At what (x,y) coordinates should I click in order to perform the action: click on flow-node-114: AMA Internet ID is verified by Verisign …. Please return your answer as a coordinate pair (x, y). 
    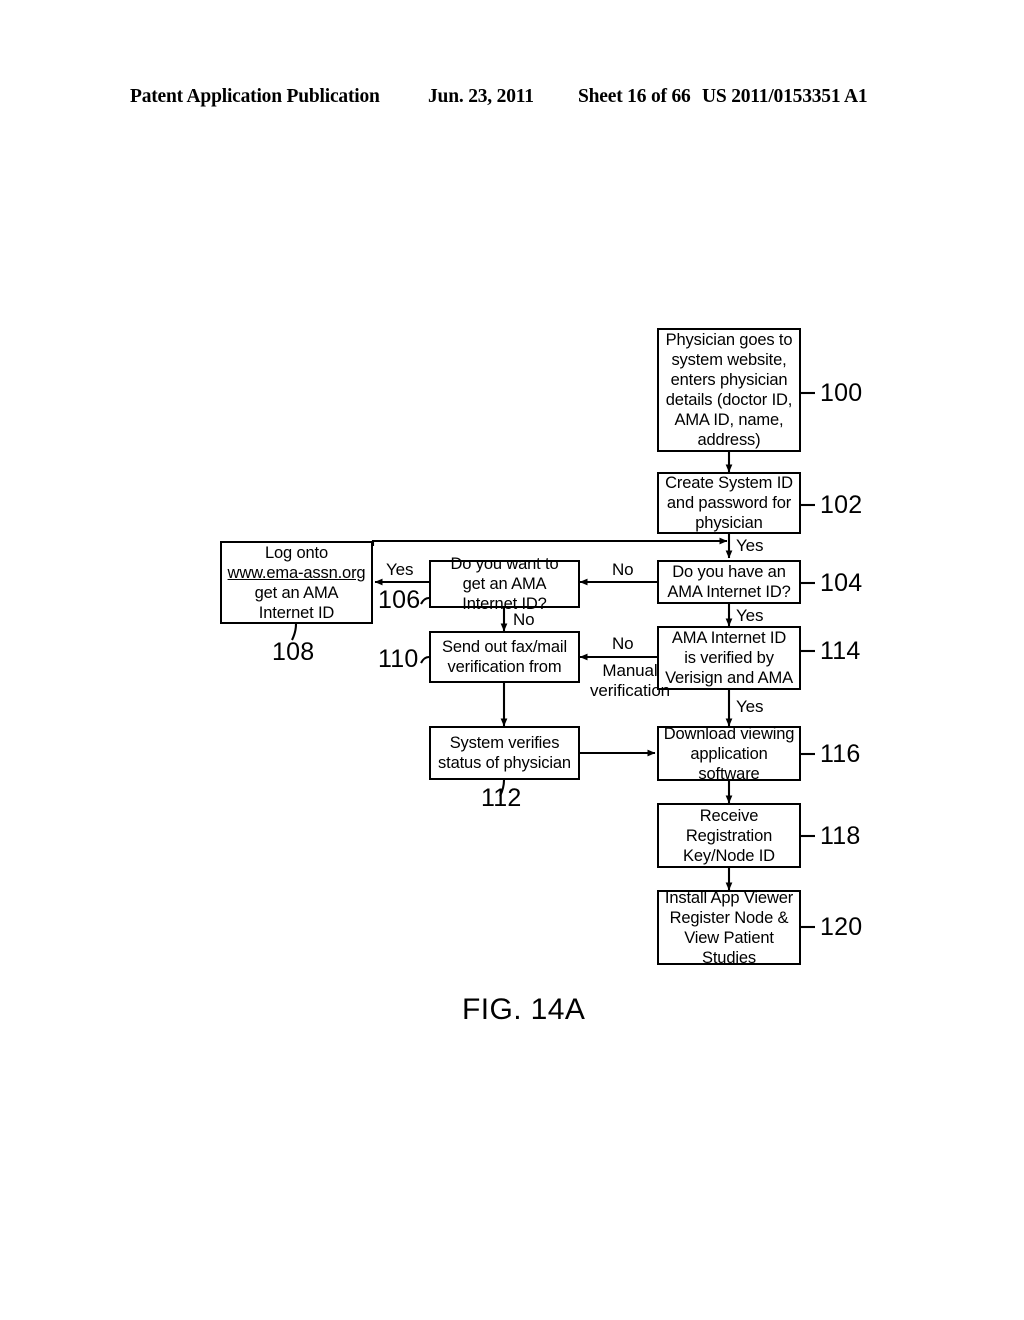
    Looking at the image, I should click on (729, 658).